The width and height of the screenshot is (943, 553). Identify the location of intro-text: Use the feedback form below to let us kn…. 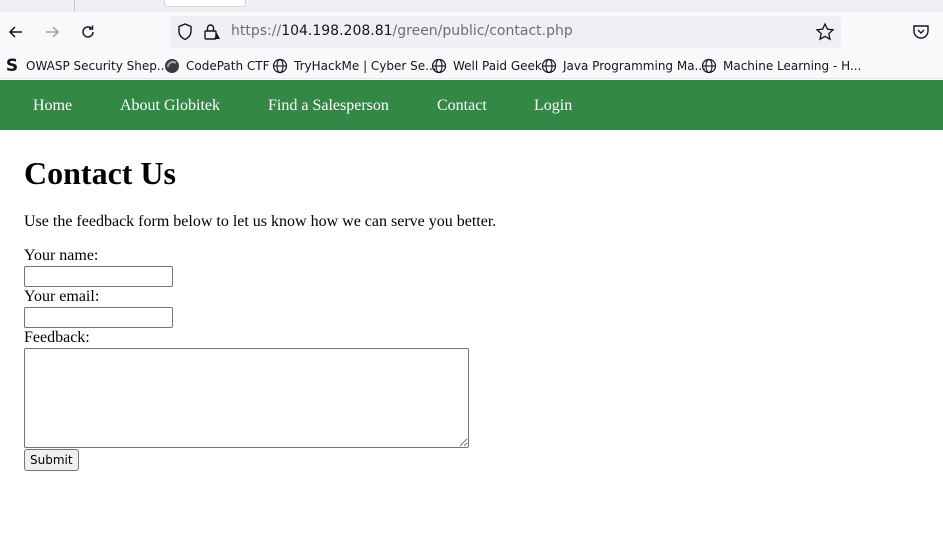
(260, 221).